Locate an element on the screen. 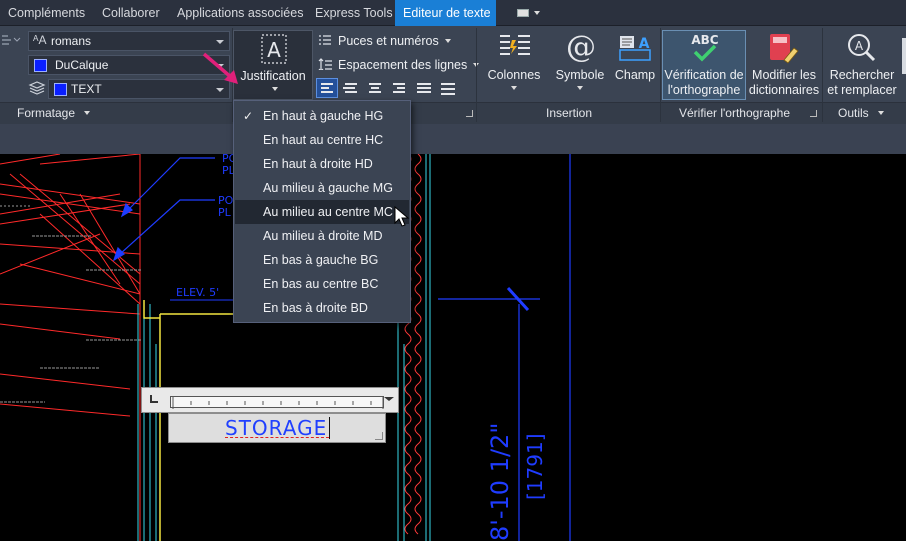 The image size is (906, 541). columns-label: Colonnes is located at coordinates (514, 75).